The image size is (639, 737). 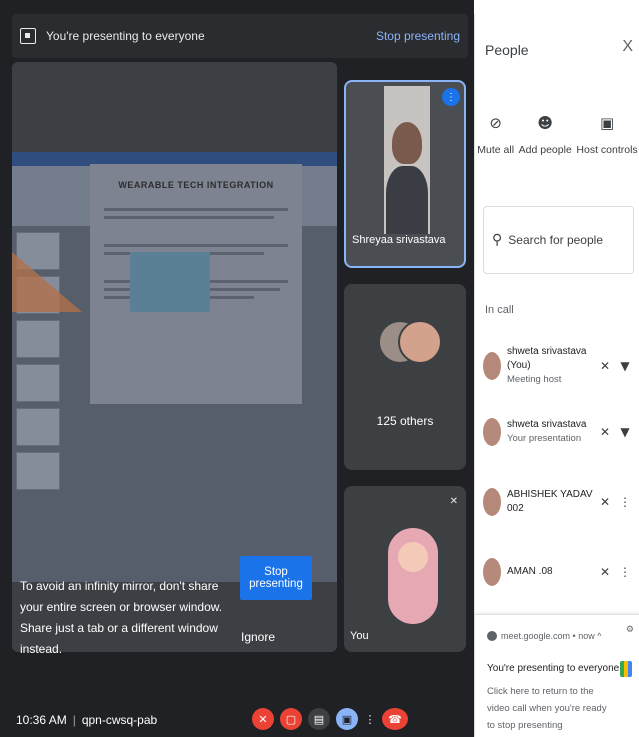 I want to click on participant-info: shweta srivastava Your presentation, so click(x=551, y=432).